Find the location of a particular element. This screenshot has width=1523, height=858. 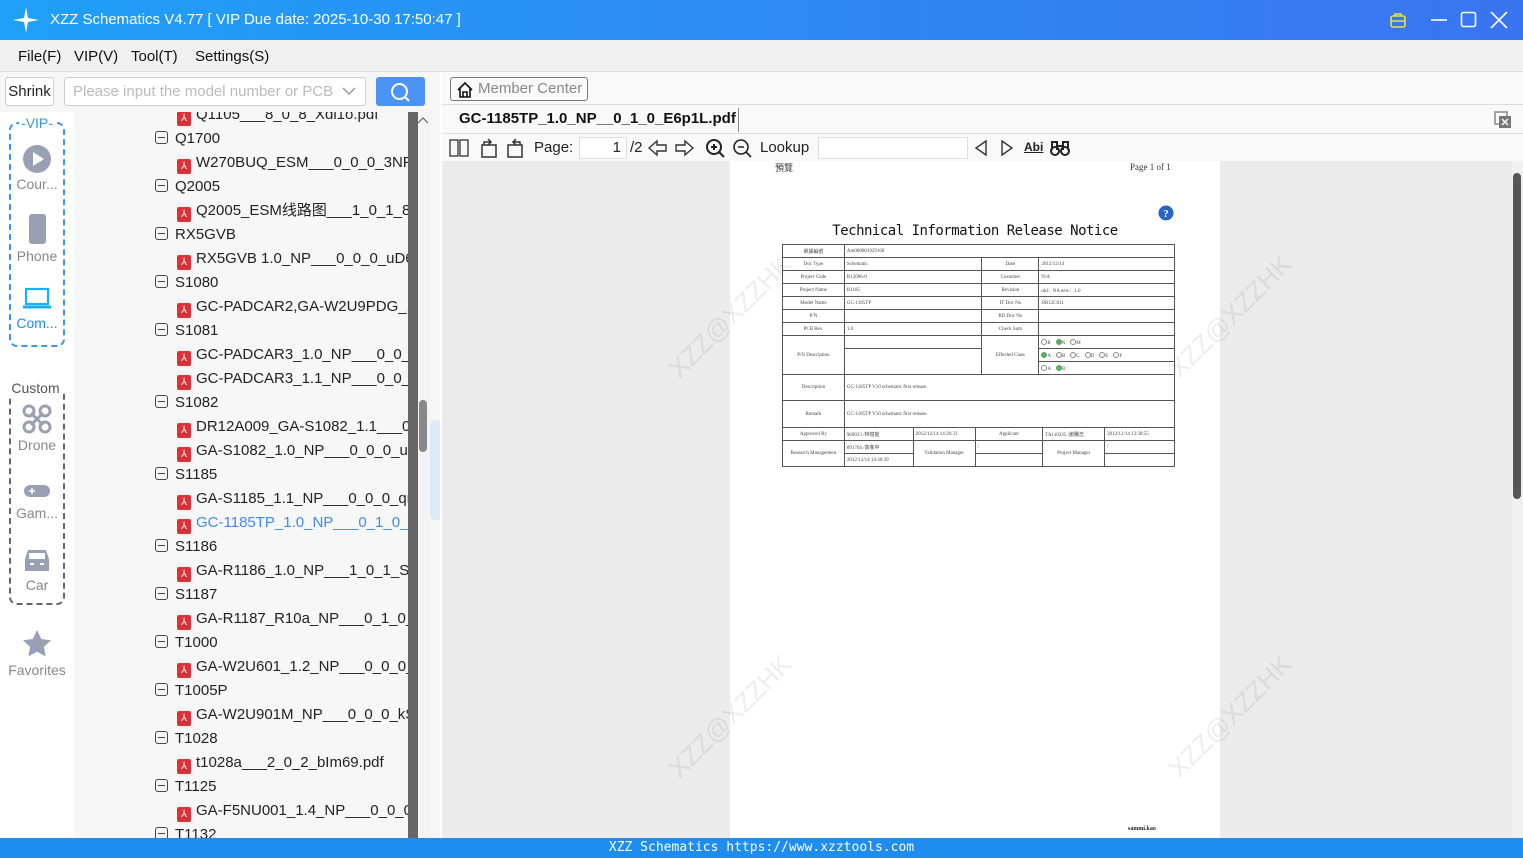

tree-file: ⅄ Q2005_ESM线路图___1_0_1_8jbjr is located at coordinates (292, 211).